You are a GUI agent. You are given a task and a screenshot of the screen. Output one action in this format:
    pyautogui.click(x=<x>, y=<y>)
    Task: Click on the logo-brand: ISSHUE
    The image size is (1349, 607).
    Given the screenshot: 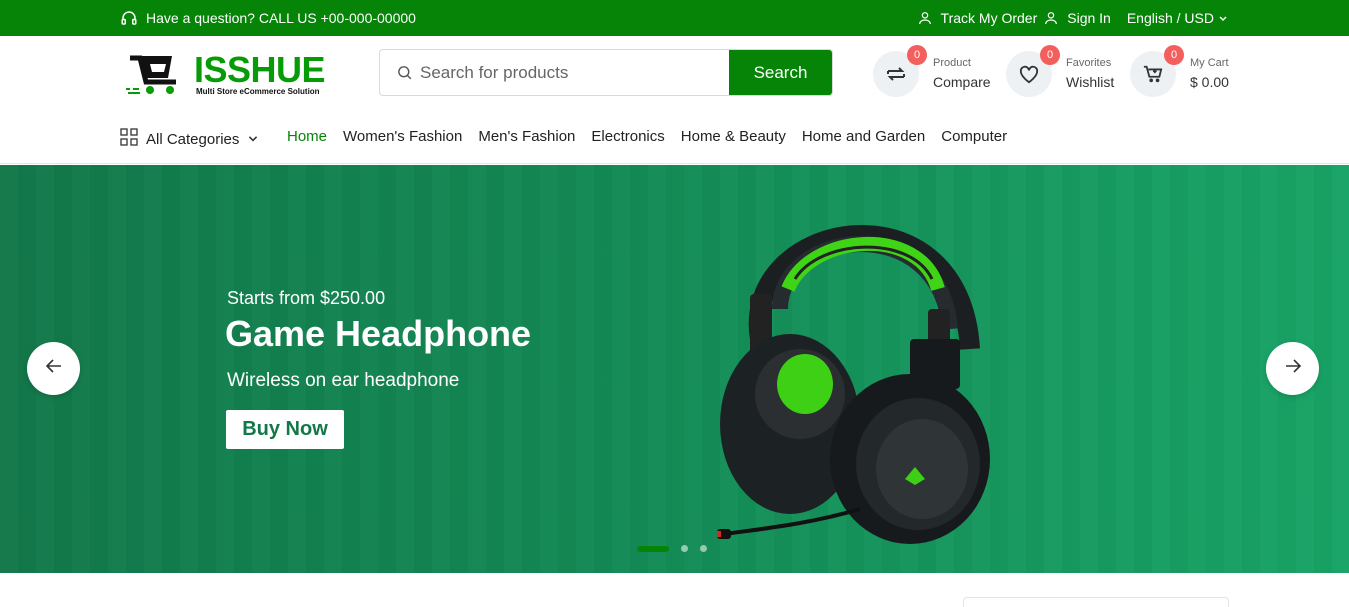 What is the action you would take?
    pyautogui.click(x=260, y=69)
    